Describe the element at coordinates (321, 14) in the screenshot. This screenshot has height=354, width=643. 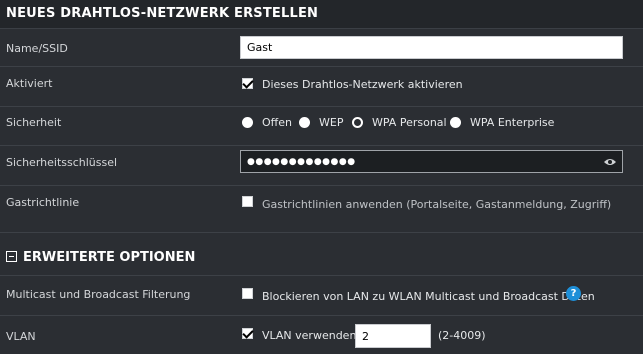
I see `dialog-header: NEUES DRAHTLOS-NETZWERK ERSTELLEN` at that location.